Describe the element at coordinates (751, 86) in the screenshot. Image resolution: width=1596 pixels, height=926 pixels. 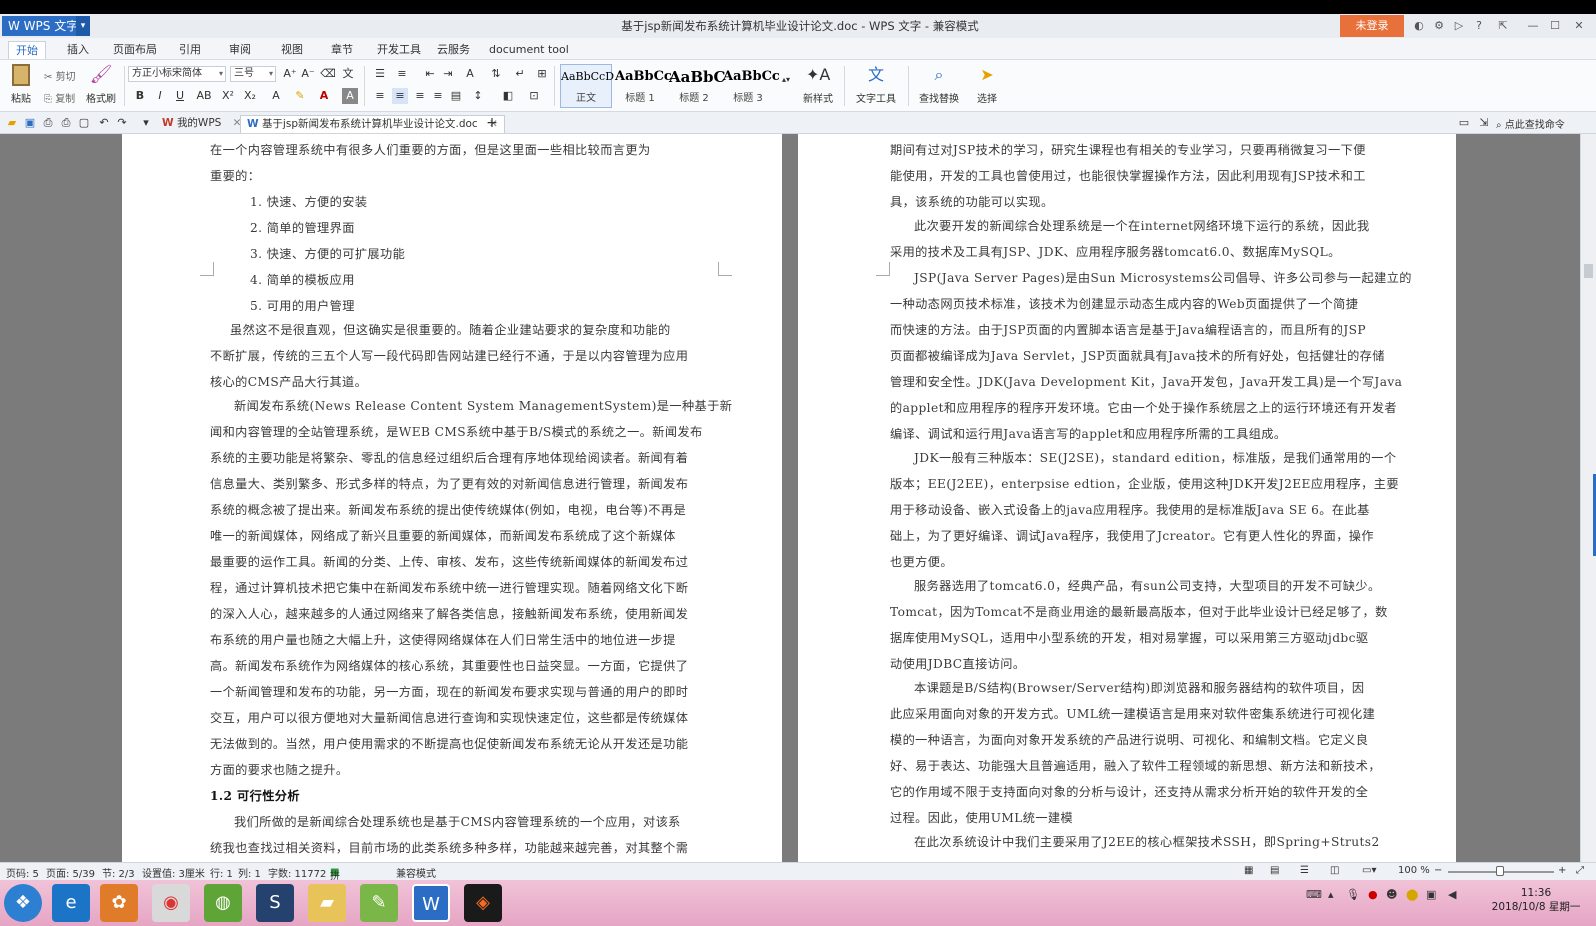
I see `style-heading-3: AaBbCc 标题 3` at that location.